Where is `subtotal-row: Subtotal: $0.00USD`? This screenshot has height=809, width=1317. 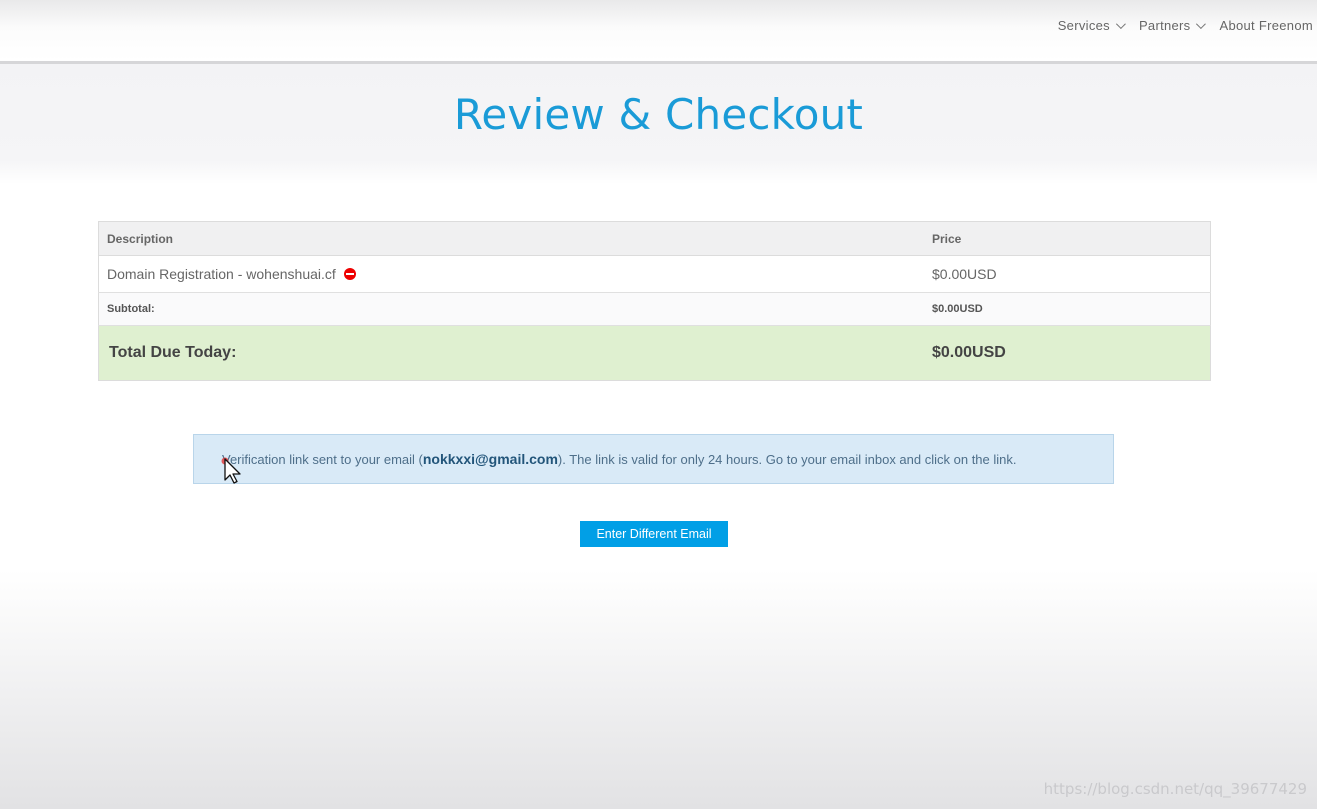 subtotal-row: Subtotal: $0.00USD is located at coordinates (654, 309).